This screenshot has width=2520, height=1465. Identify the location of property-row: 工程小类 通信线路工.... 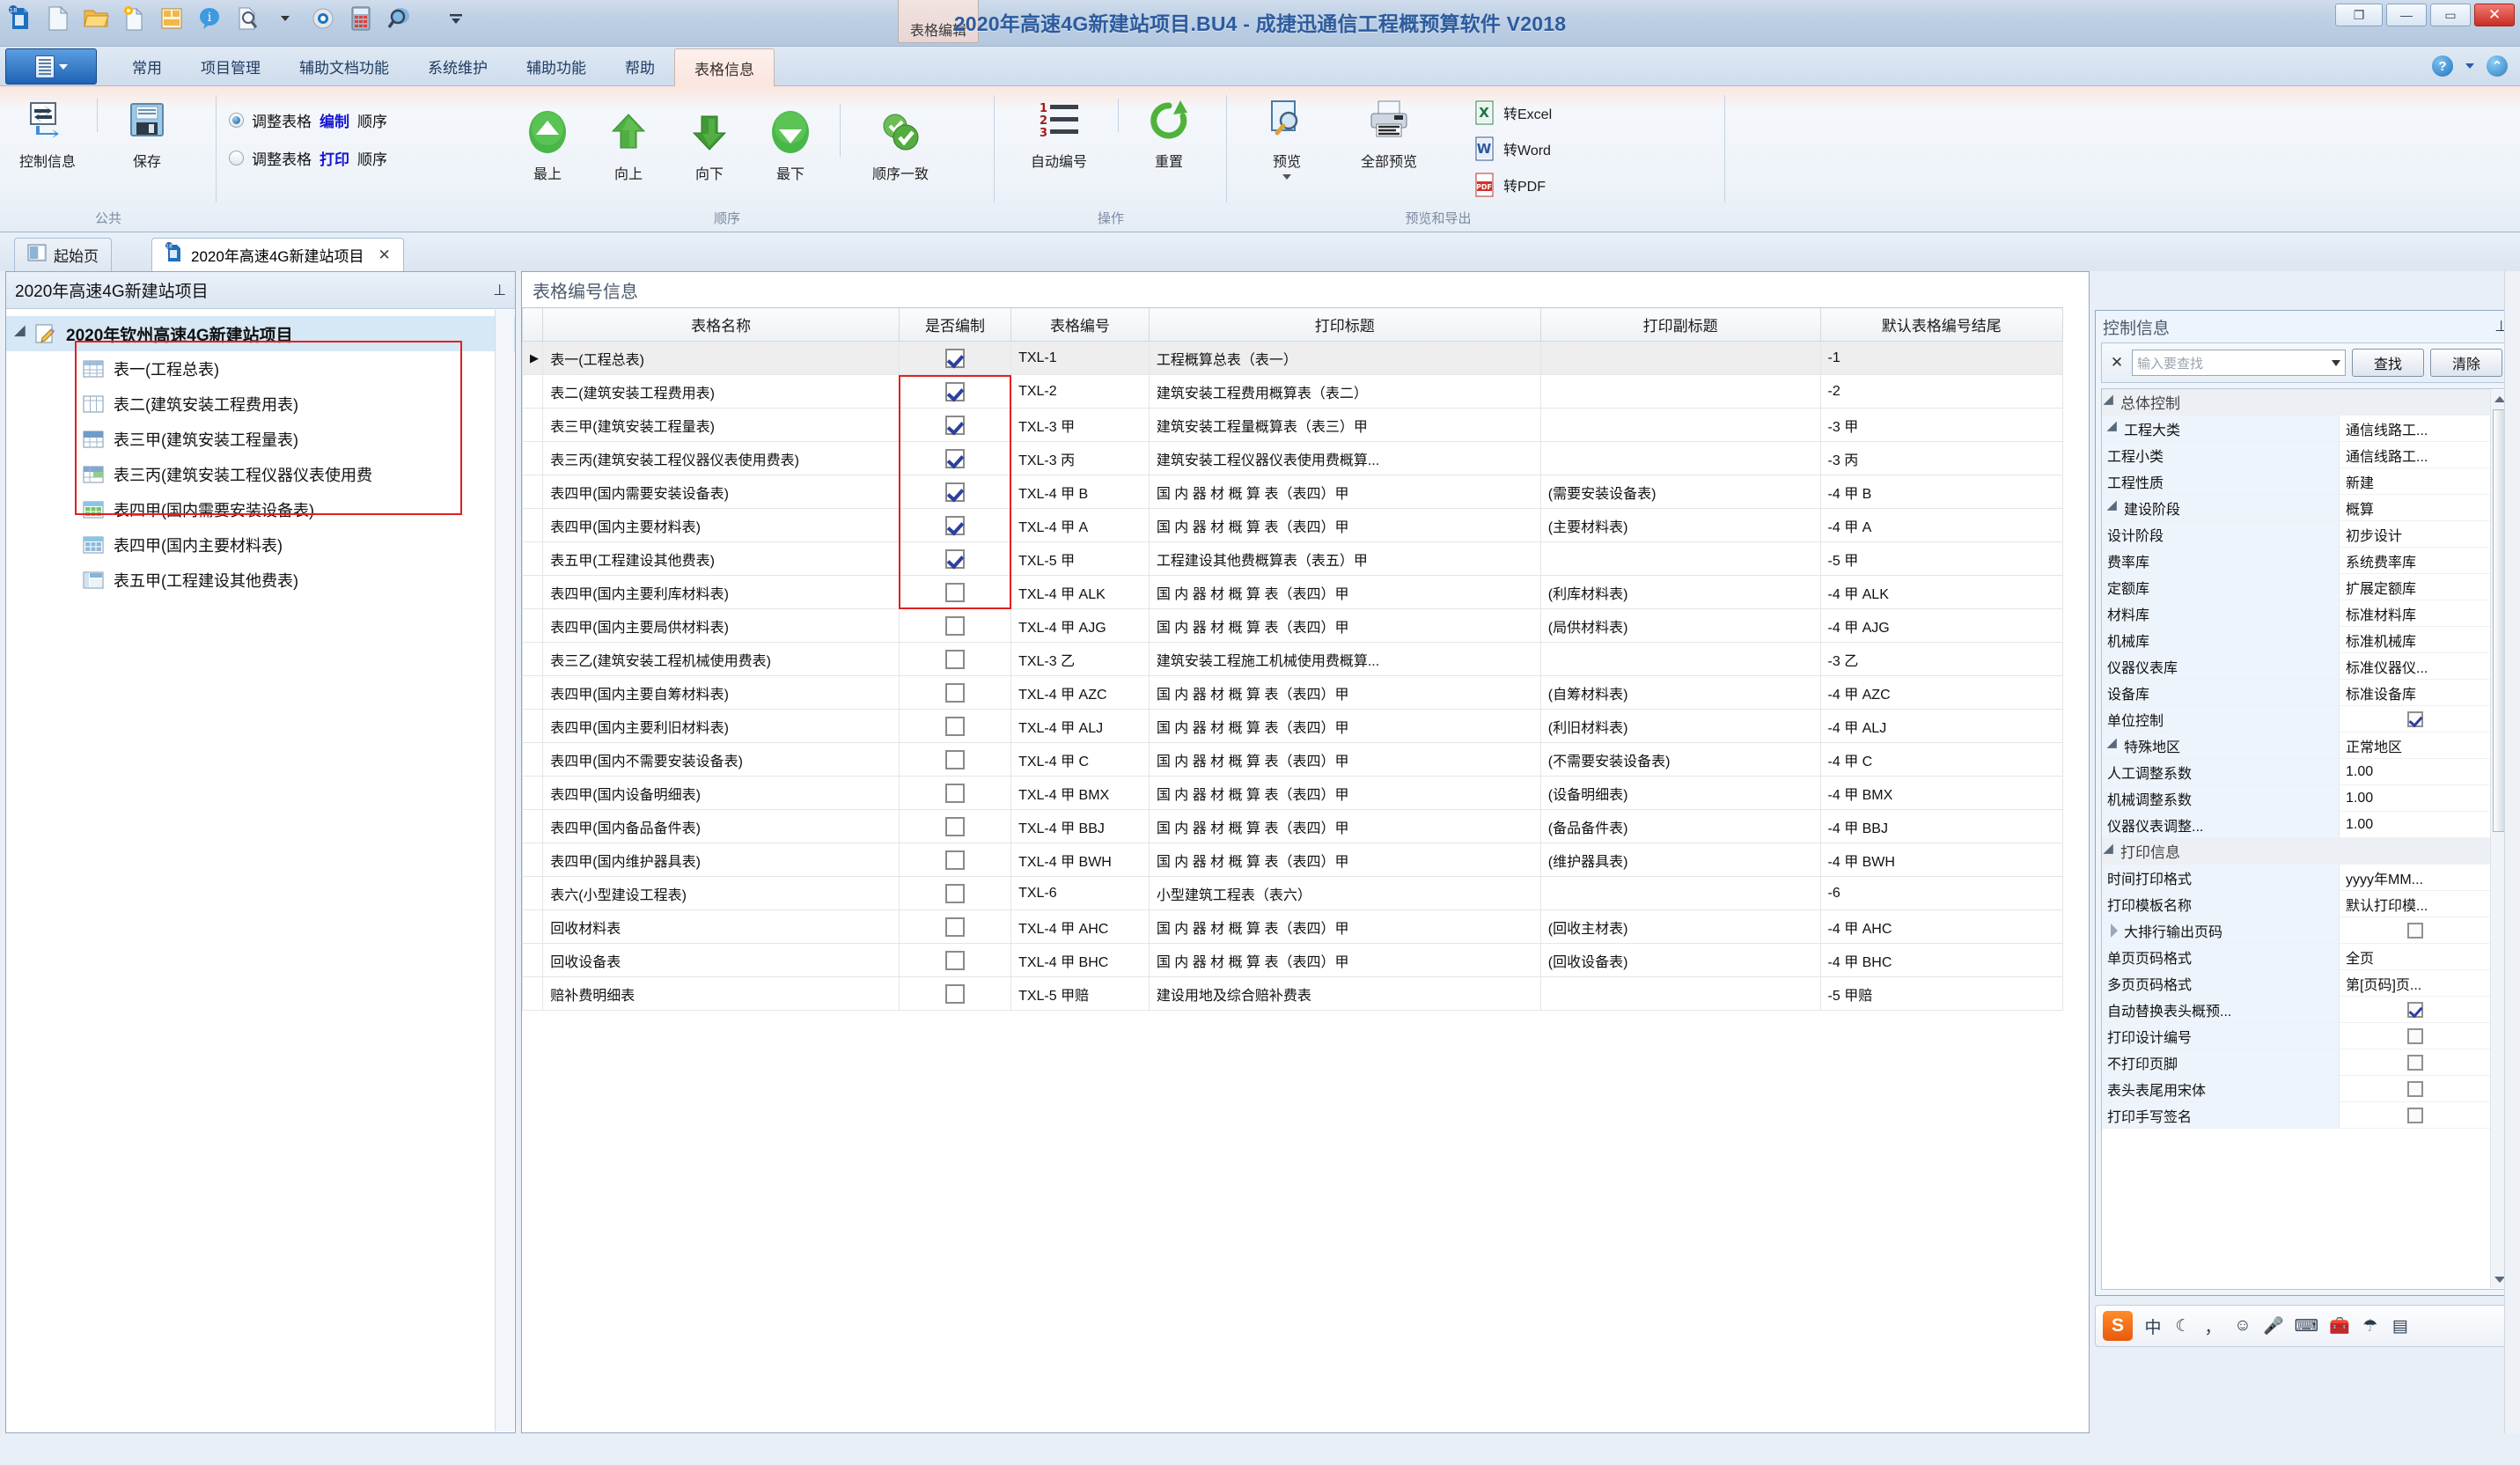
(2296, 455).